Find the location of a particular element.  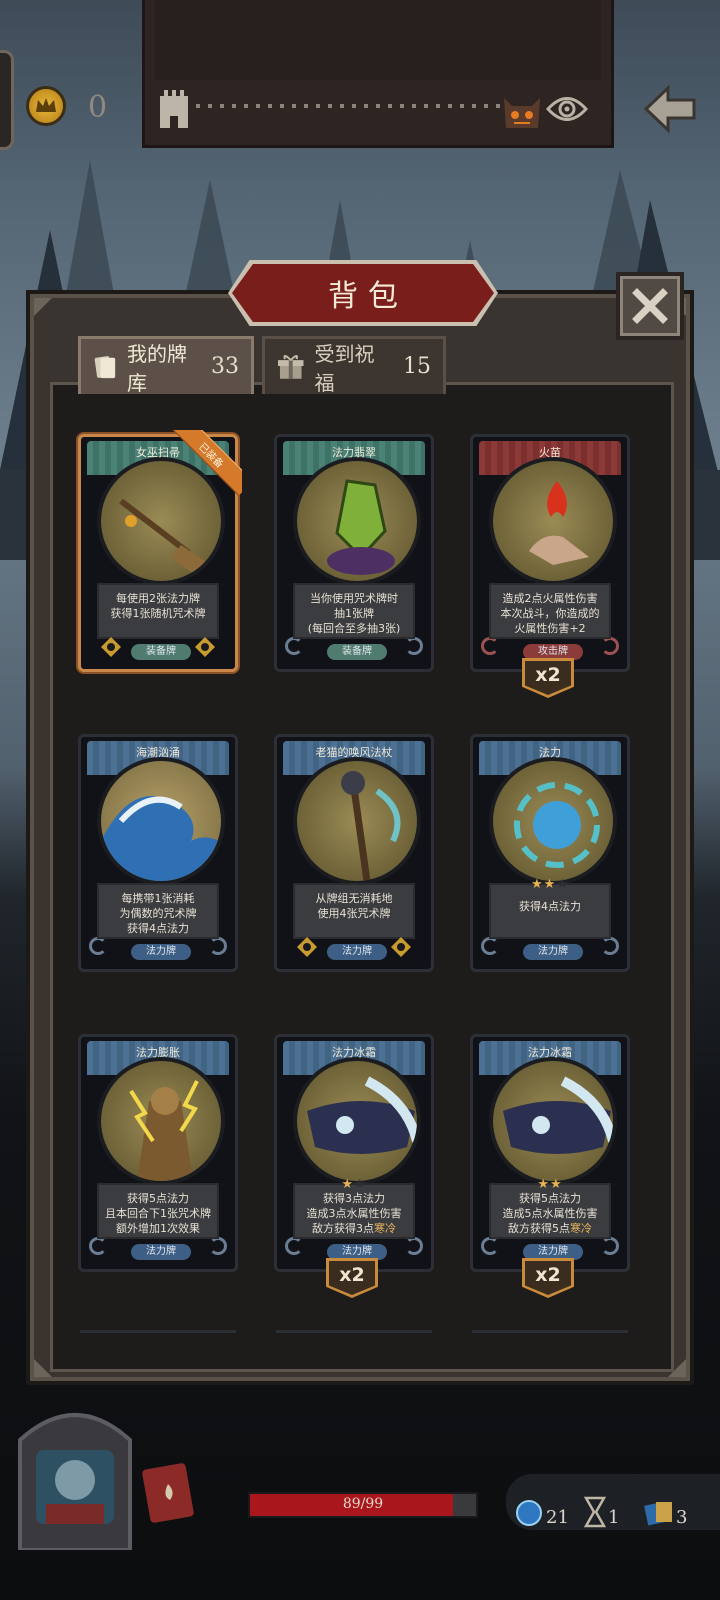

card-name: 火苗 is located at coordinates (550, 452).